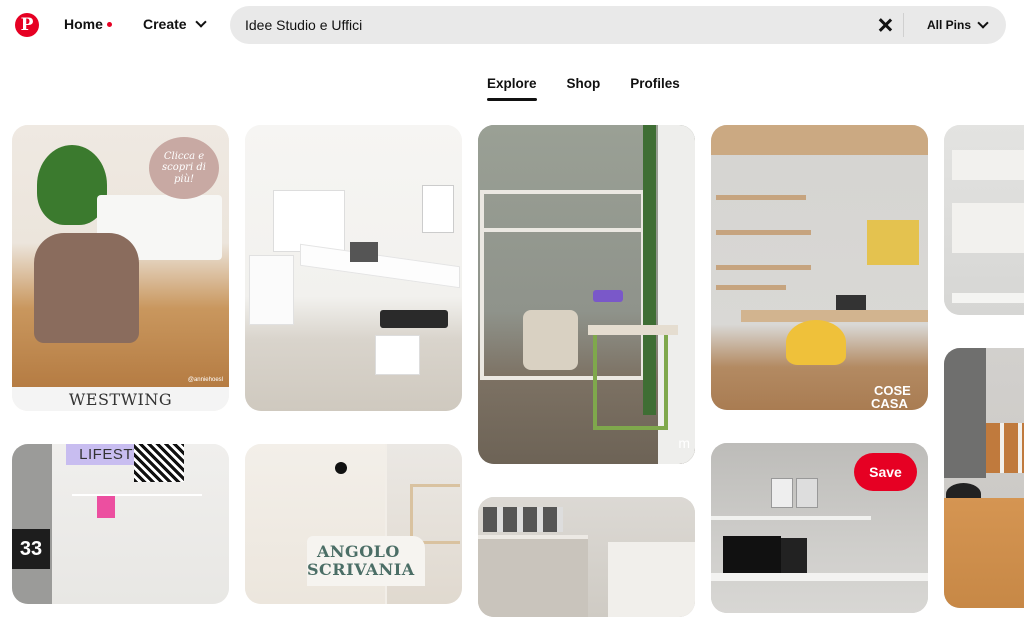 This screenshot has height=617, width=1024. I want to click on caption-bar: WESTWING, so click(120, 399).